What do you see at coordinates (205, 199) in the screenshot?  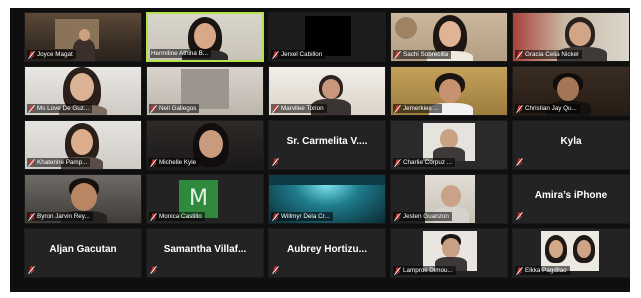 I see `participant-tile: M Monica Castillo` at bounding box center [205, 199].